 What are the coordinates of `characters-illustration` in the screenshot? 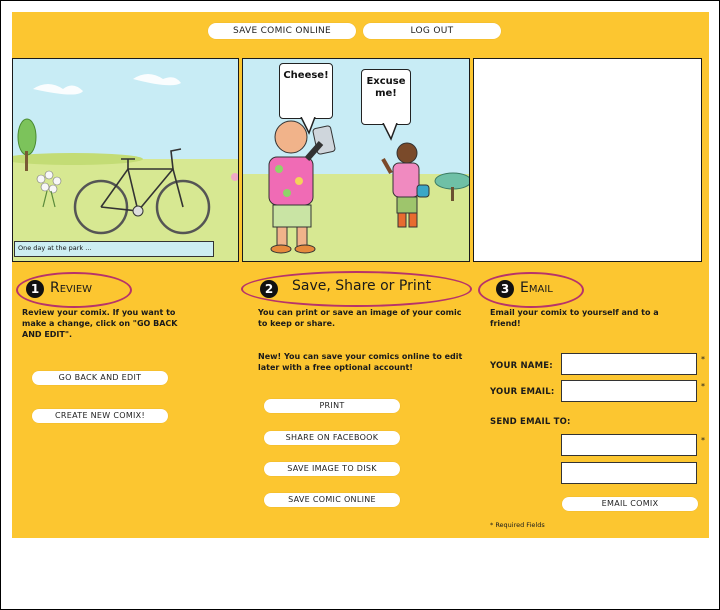 It's located at (356, 160).